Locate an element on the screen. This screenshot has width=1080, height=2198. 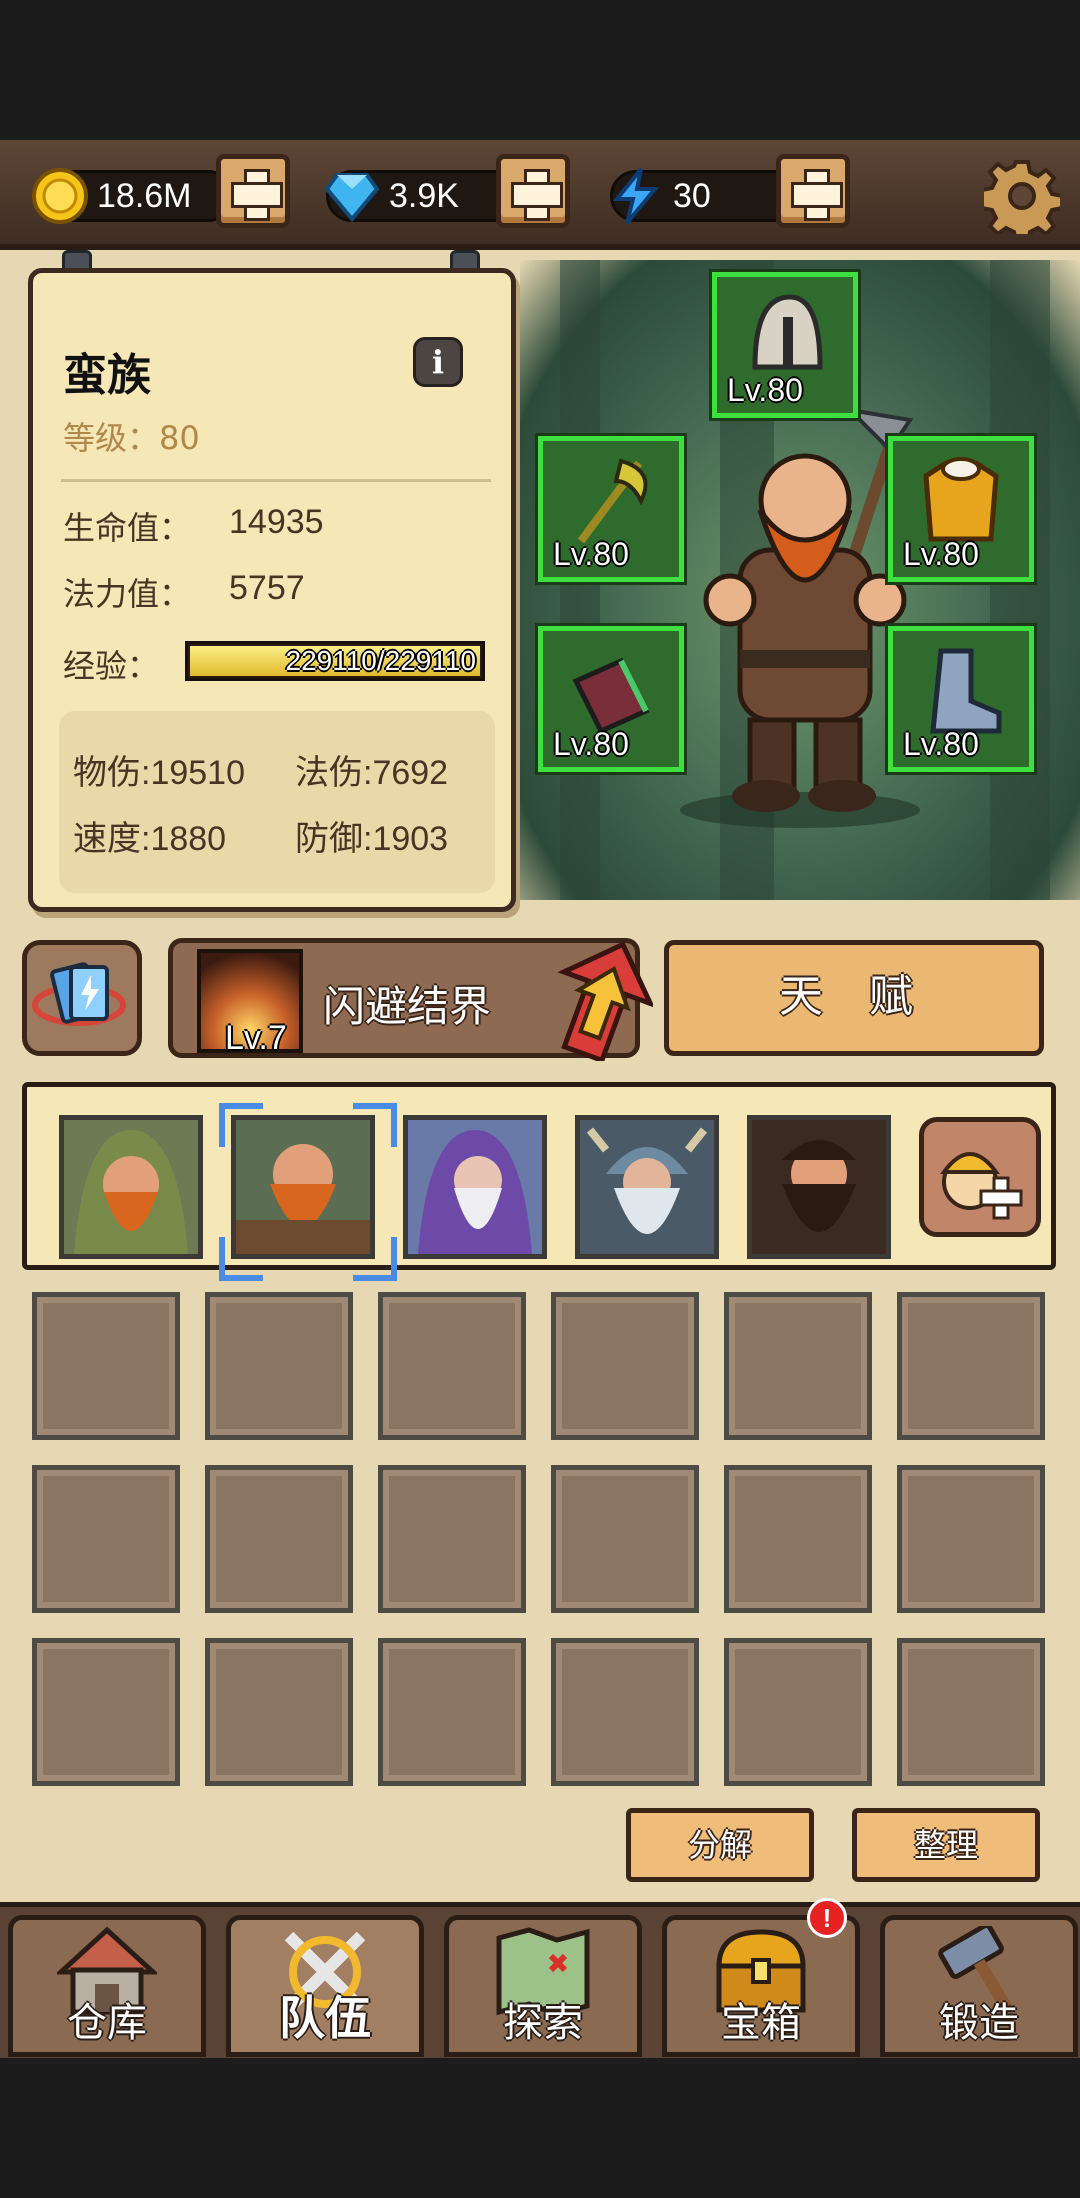
decompose-button: 分解 is located at coordinates (720, 1845).